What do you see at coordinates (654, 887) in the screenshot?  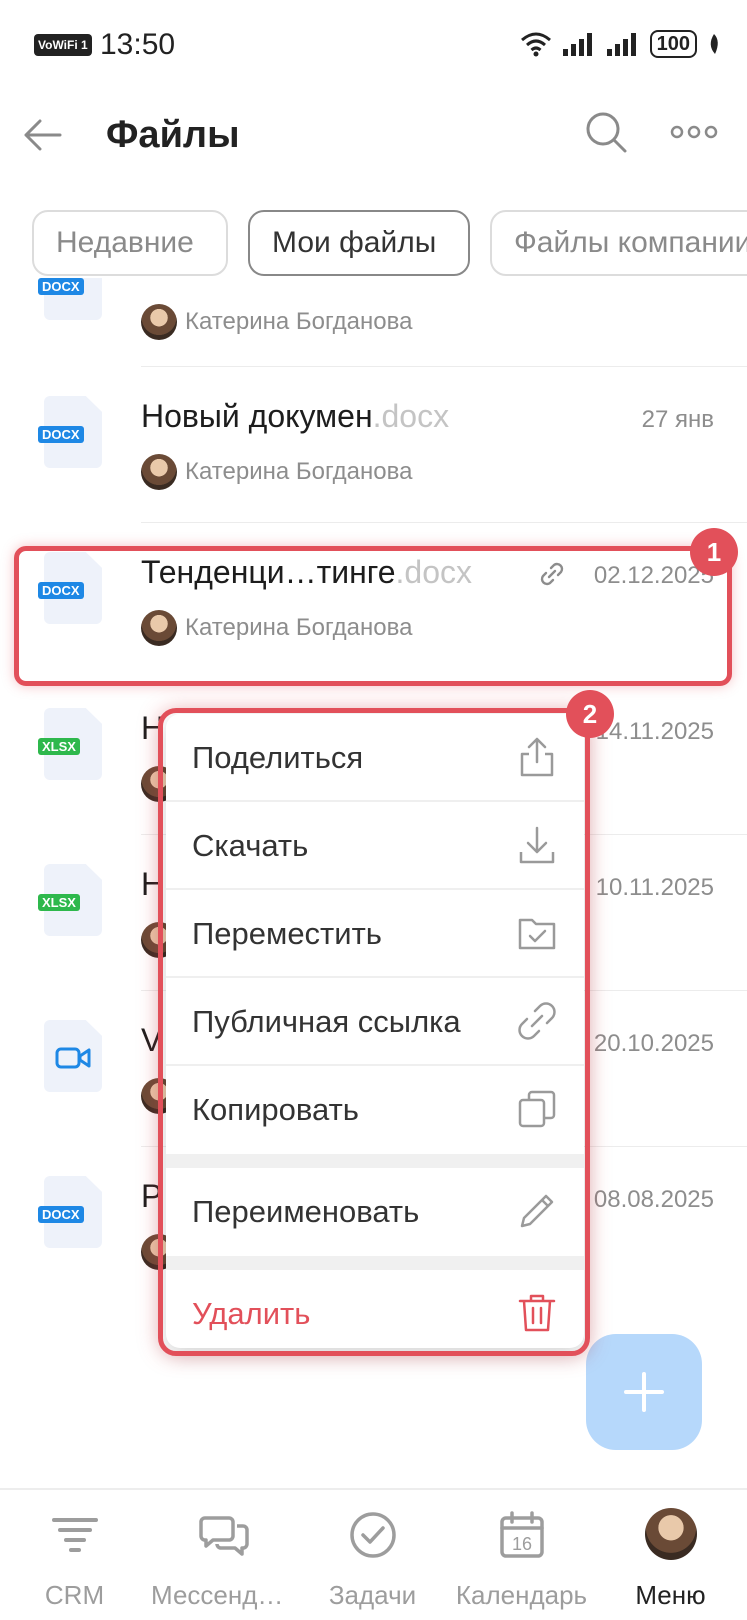 I see `file-date: 10.11.2025` at bounding box center [654, 887].